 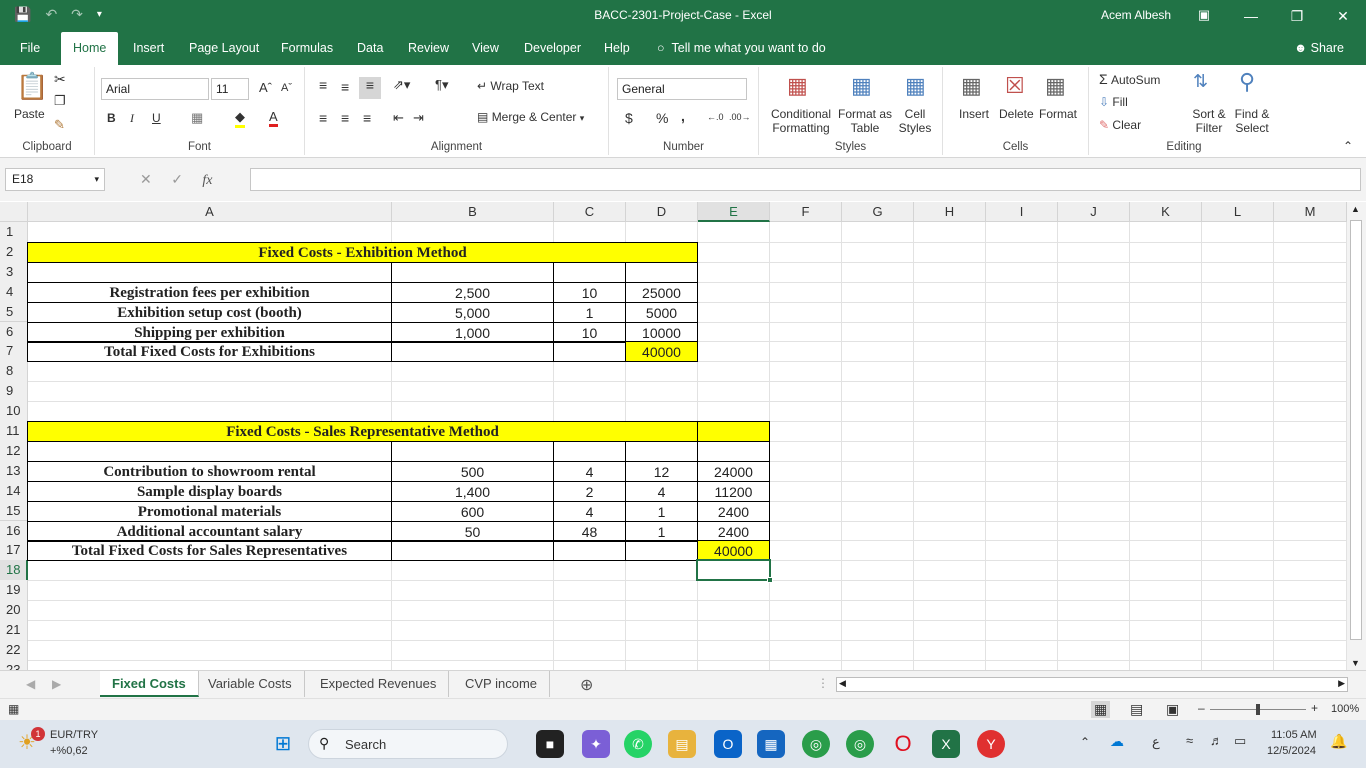 I want to click on row-header-13: 13, so click(x=14, y=471).